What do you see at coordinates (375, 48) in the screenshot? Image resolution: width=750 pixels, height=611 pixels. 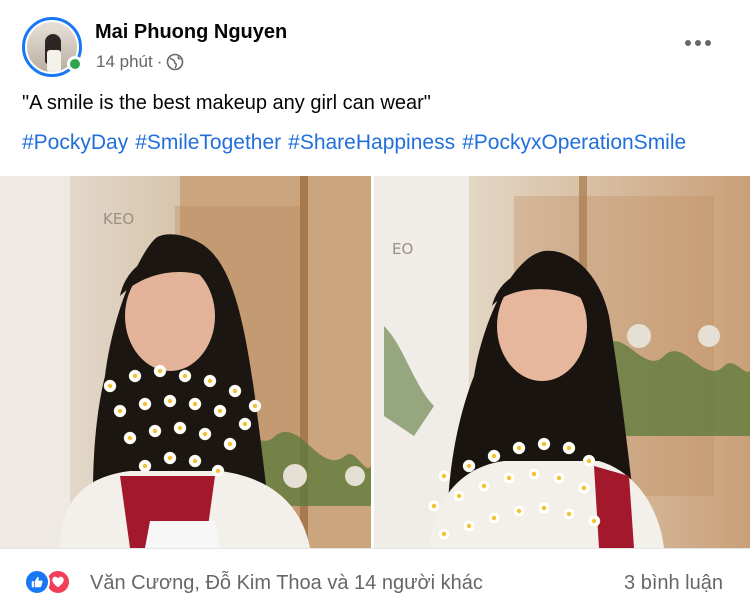 I see `post-header: Mai Phuong Nguyen 14 phút ·` at bounding box center [375, 48].